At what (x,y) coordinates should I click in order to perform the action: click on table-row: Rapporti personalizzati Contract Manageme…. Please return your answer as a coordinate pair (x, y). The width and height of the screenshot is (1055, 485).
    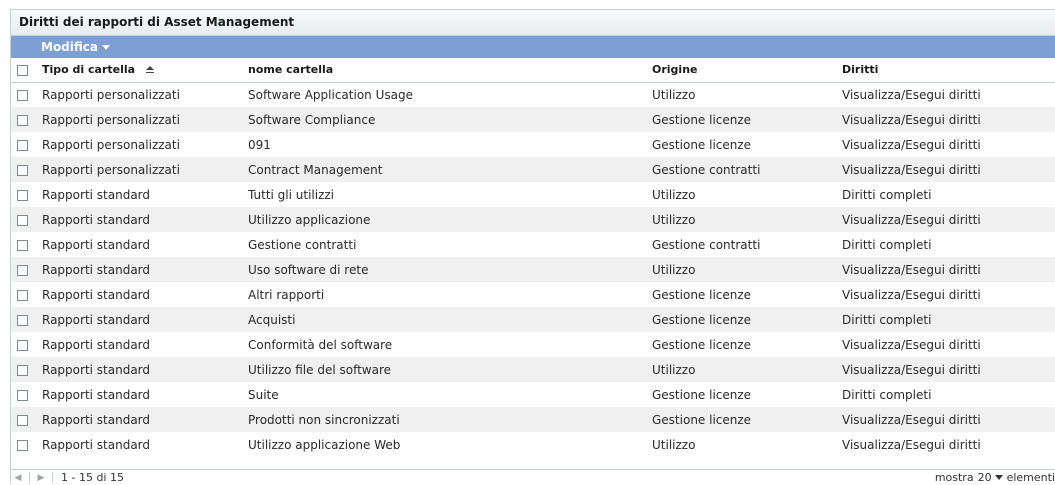
    Looking at the image, I should click on (533, 169).